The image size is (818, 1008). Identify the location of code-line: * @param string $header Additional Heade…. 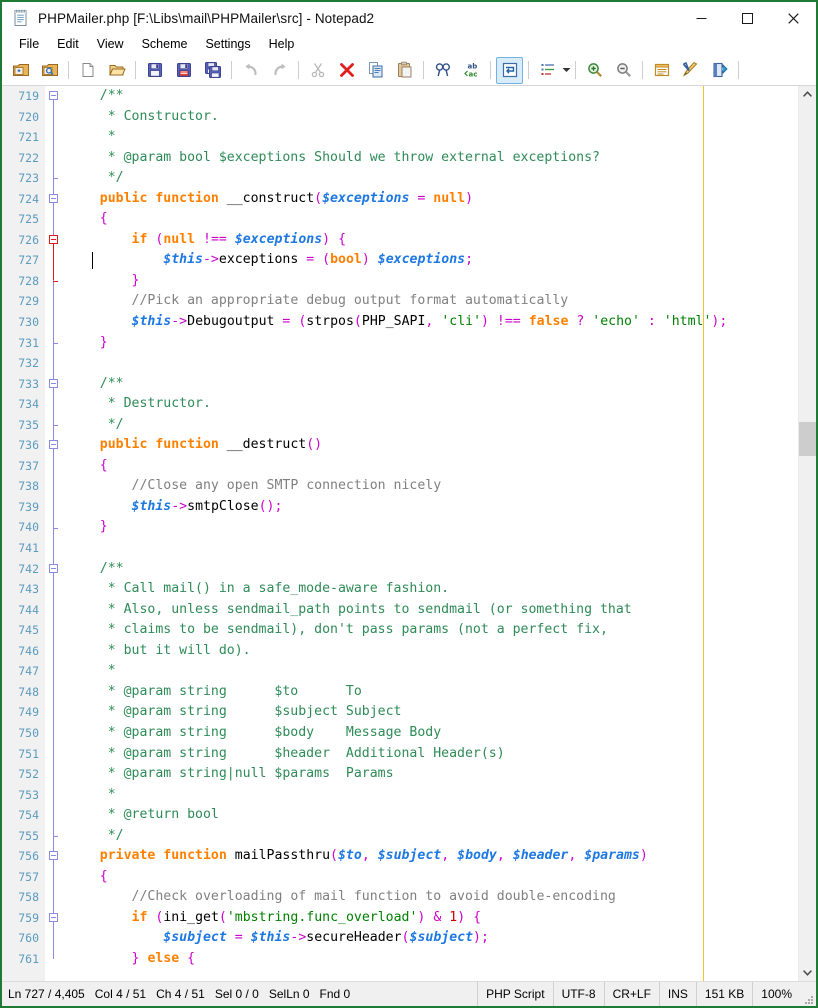
(430, 754).